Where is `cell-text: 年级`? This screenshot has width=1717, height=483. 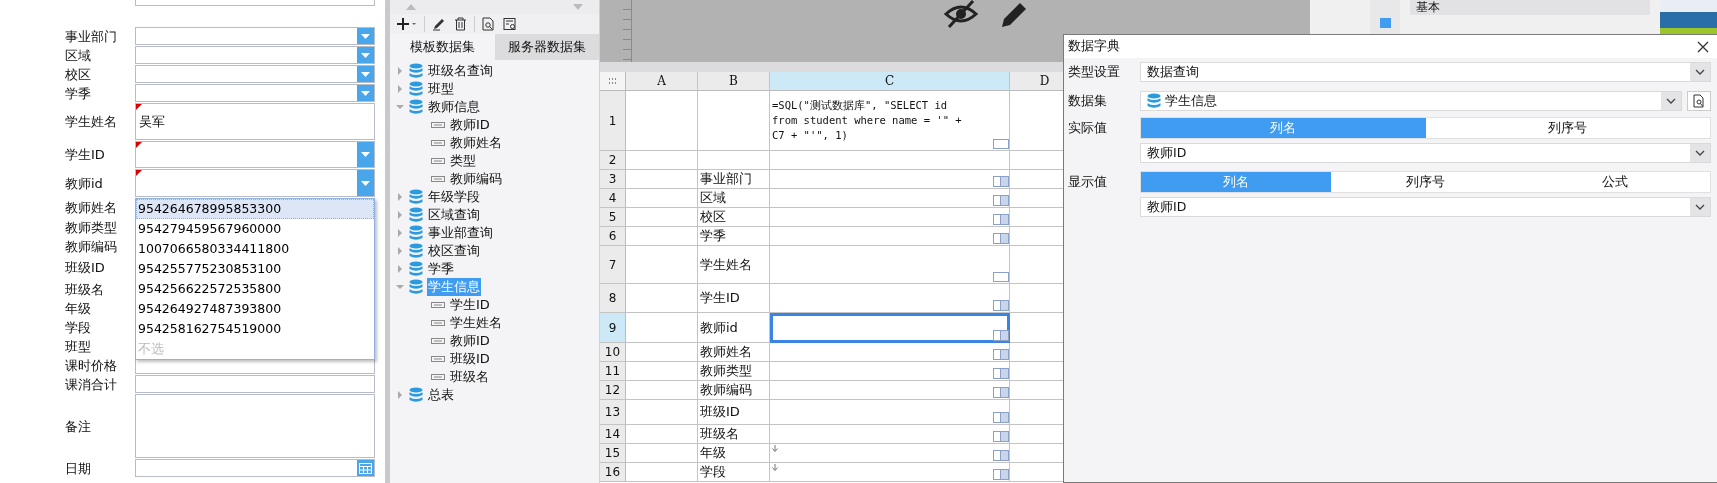 cell-text: 年级 is located at coordinates (713, 453).